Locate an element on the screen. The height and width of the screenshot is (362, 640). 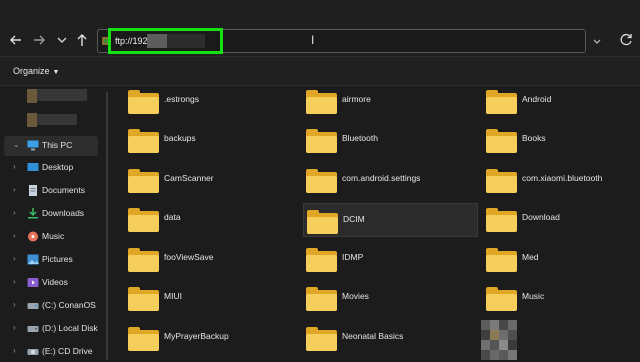
videos-icon is located at coordinates (33, 282).